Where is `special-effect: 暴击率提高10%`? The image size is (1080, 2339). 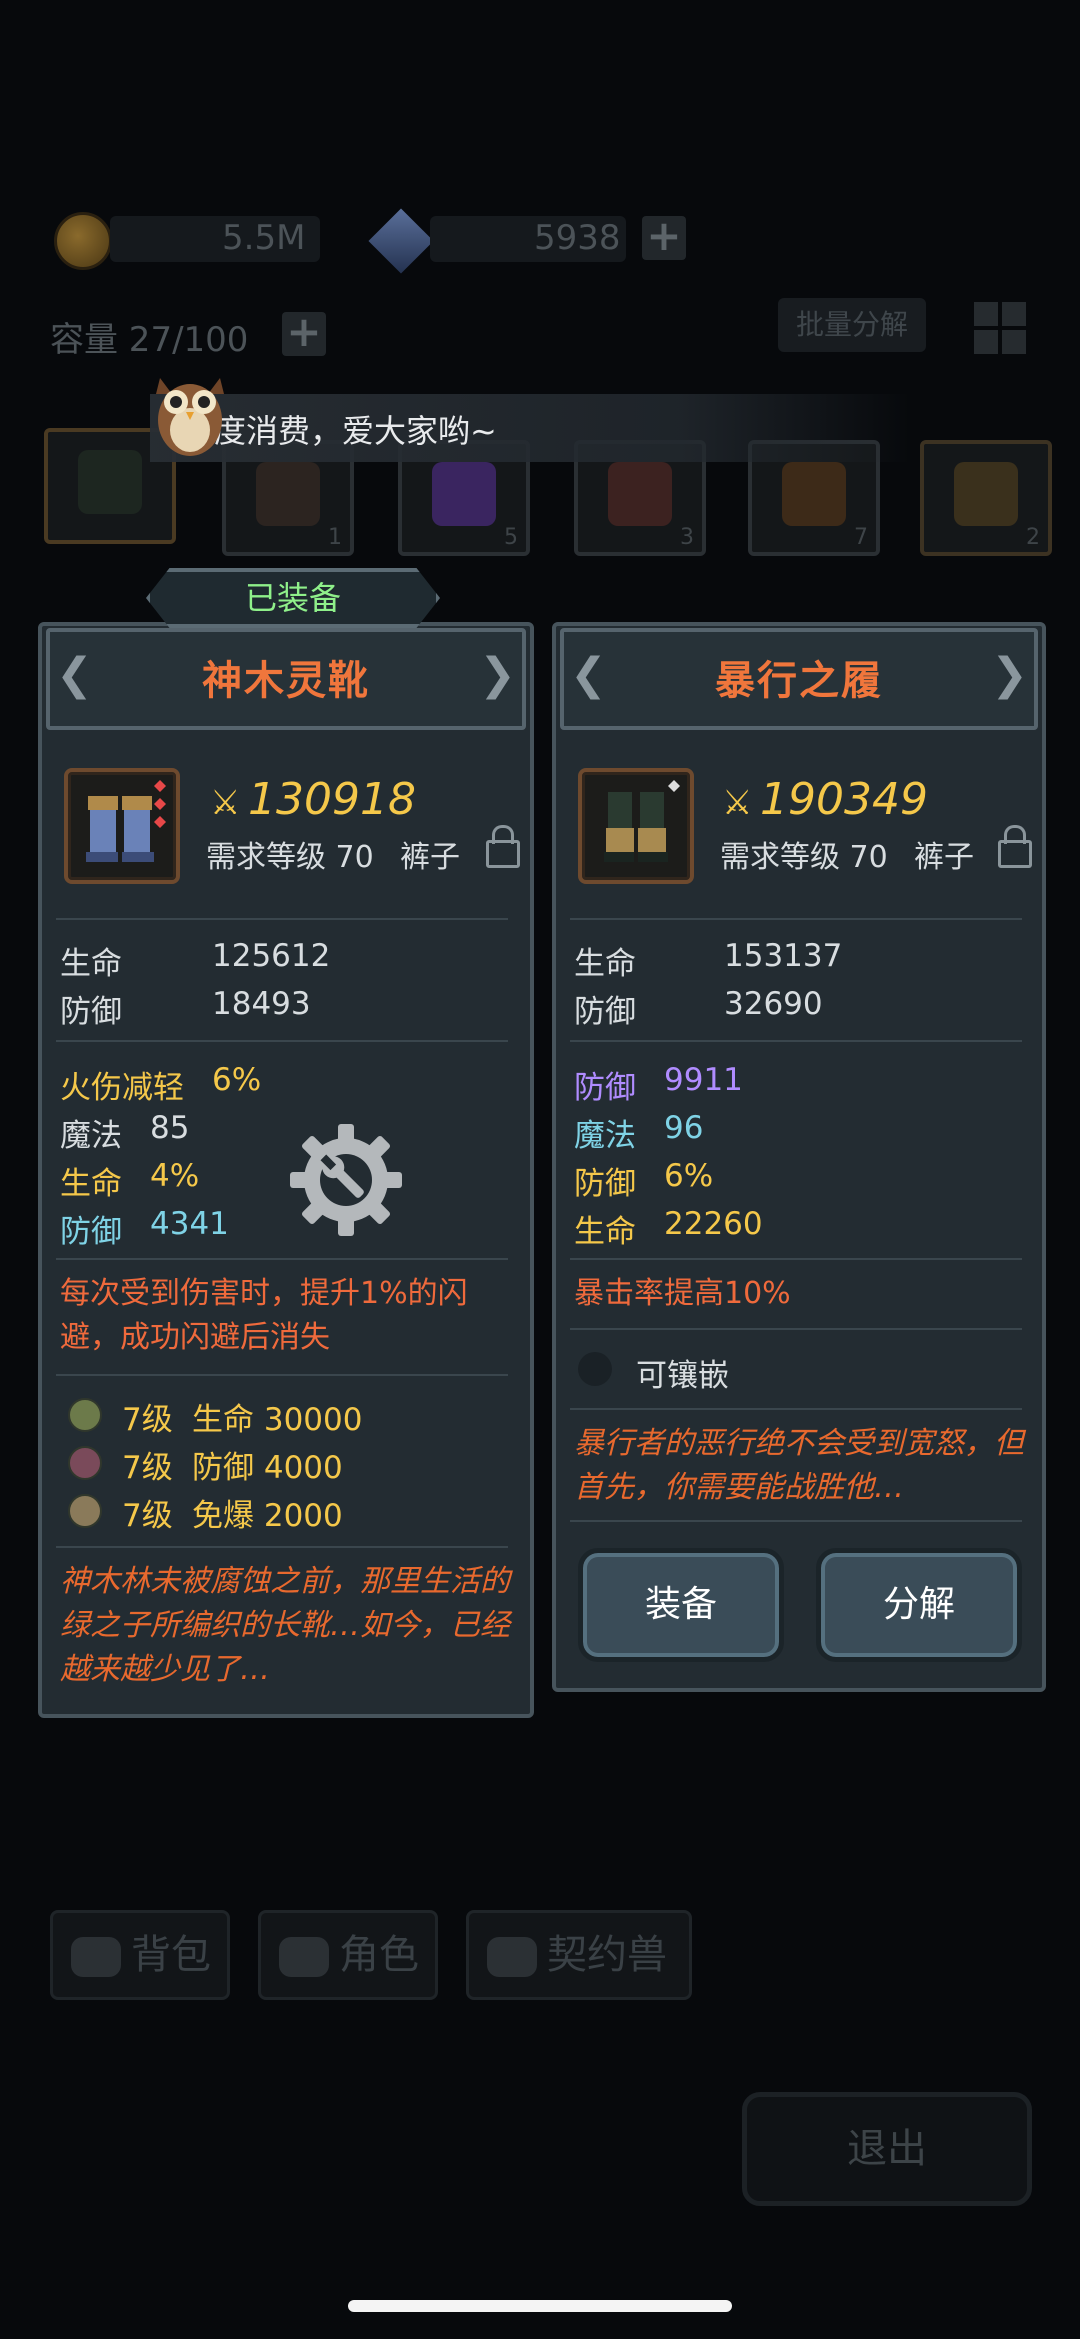
special-effect: 暴击率提高10% is located at coordinates (682, 1293).